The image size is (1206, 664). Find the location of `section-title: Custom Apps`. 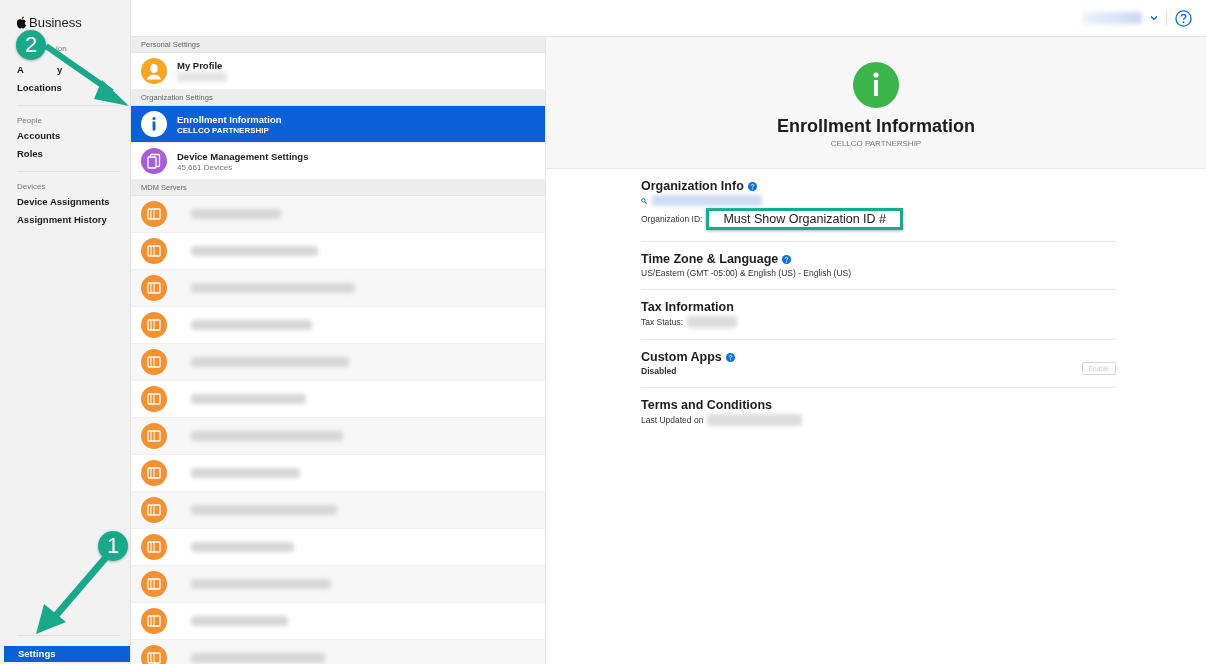

section-title: Custom Apps is located at coordinates (681, 357).